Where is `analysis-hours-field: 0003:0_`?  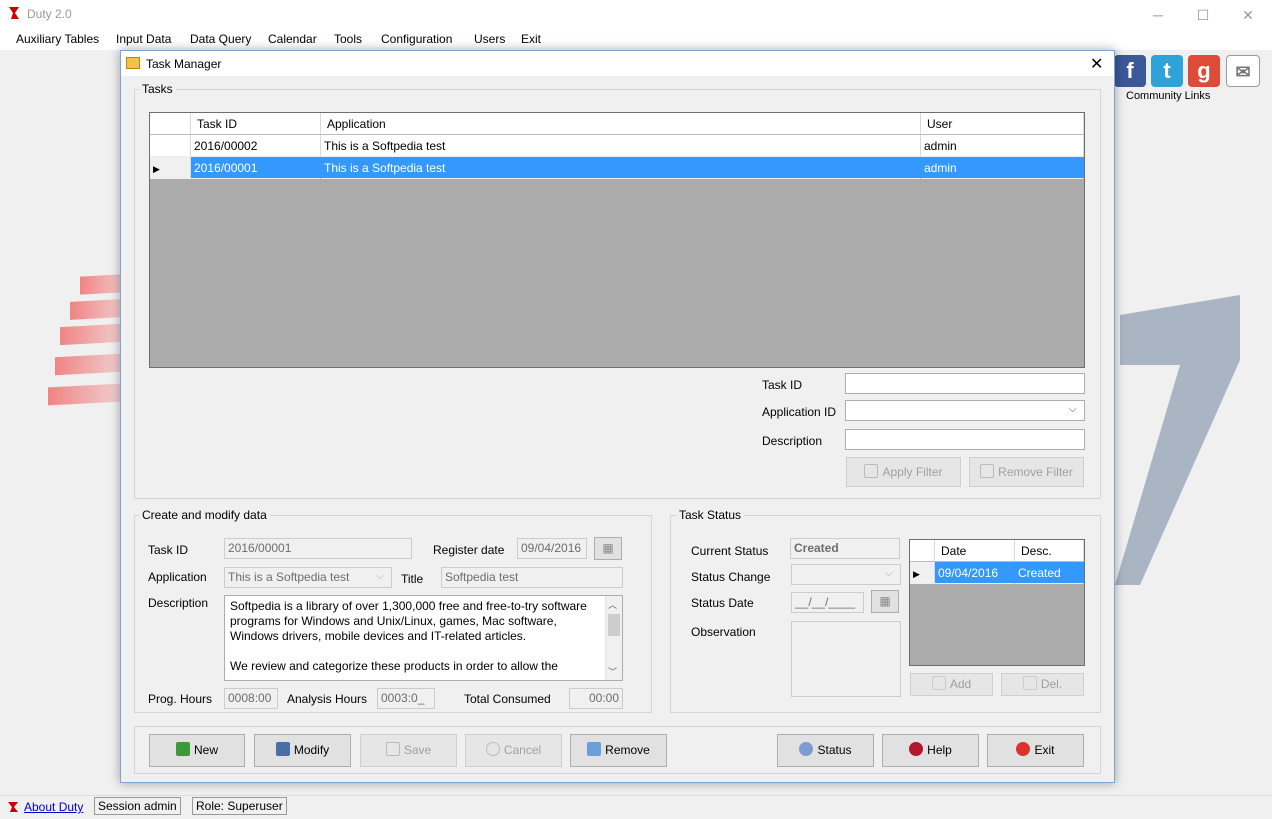 analysis-hours-field: 0003:0_ is located at coordinates (406, 698).